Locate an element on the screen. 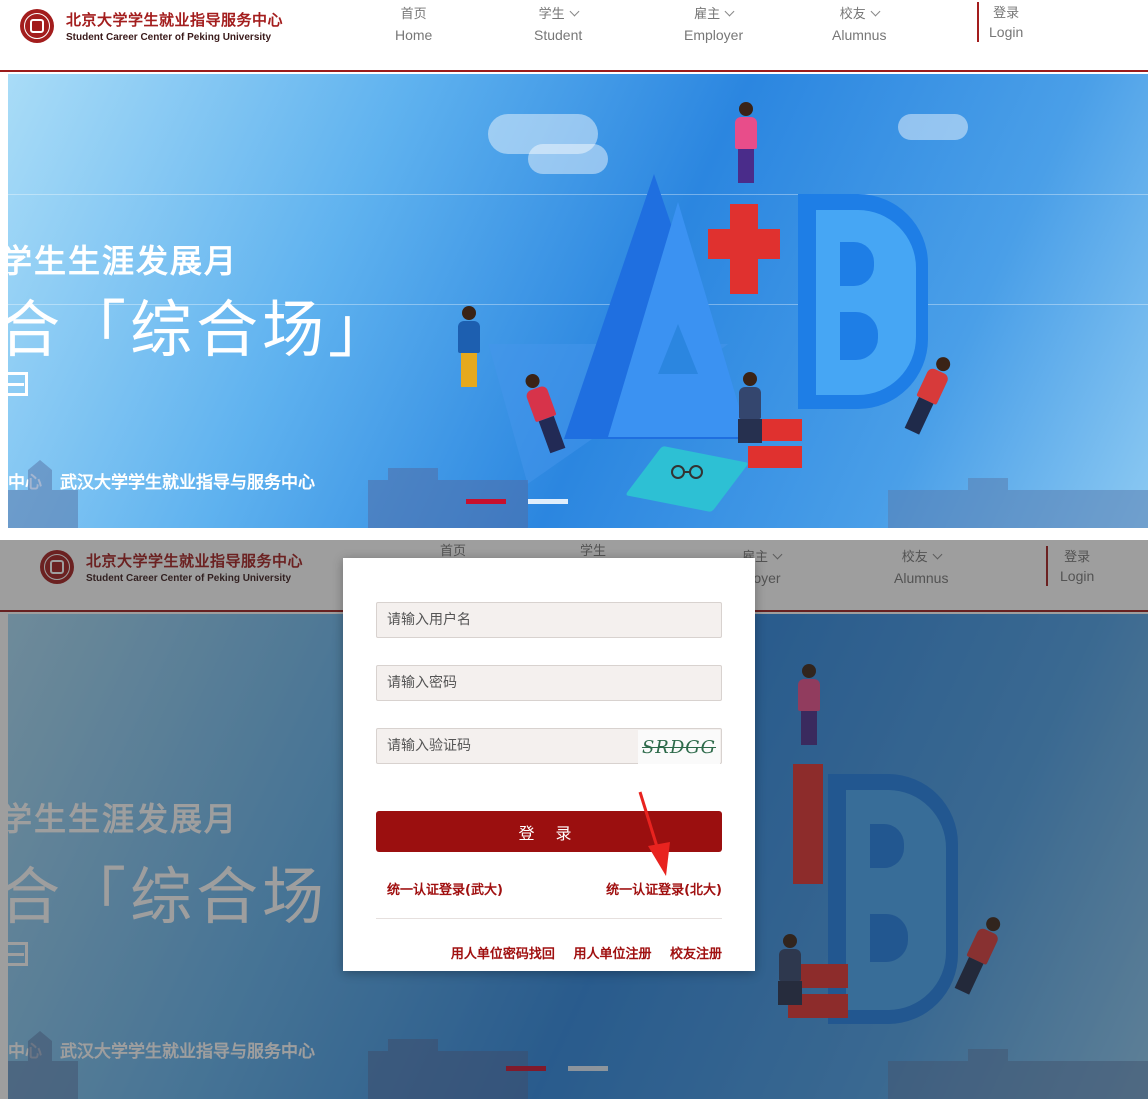  sso-login-whu-link: 统一认证登录(武大) is located at coordinates (445, 888).